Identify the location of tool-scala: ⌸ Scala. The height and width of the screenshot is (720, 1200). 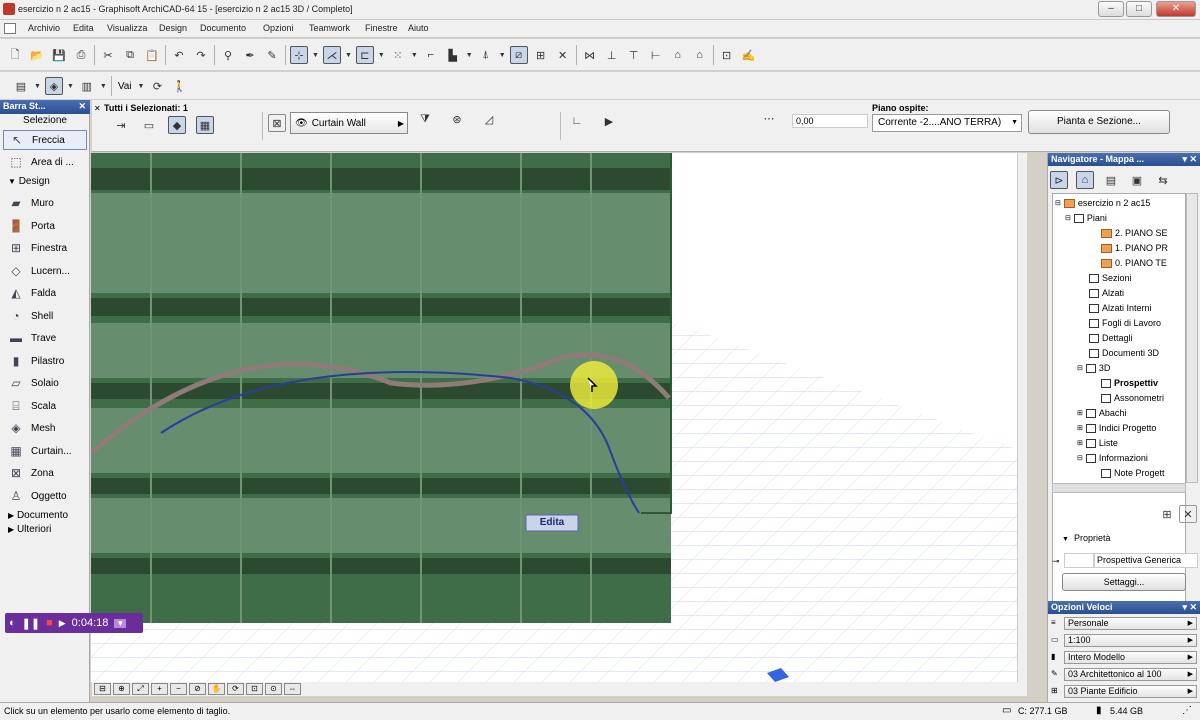
(45, 406).